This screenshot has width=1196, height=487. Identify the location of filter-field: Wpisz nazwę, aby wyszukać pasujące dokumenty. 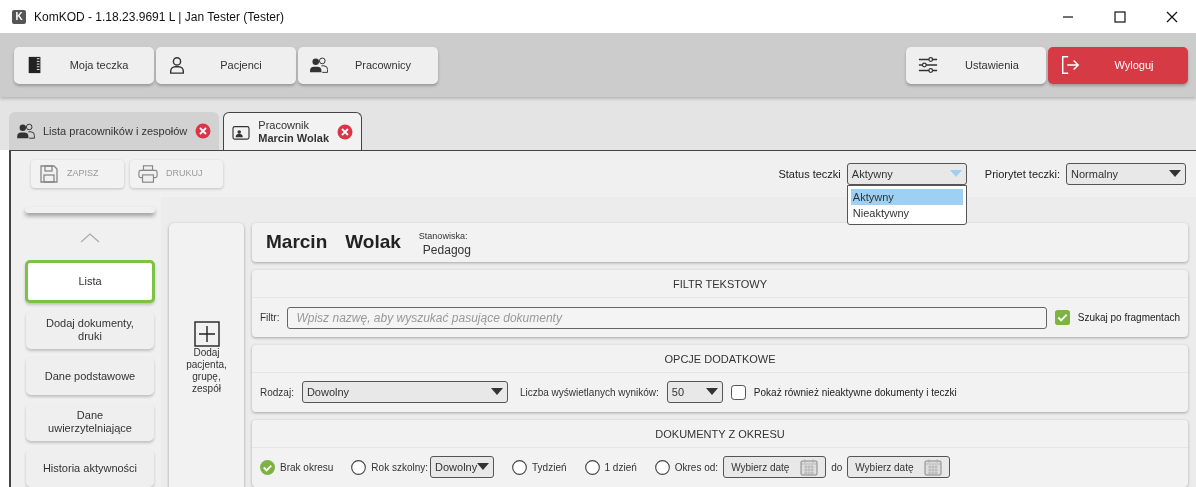
(667, 317).